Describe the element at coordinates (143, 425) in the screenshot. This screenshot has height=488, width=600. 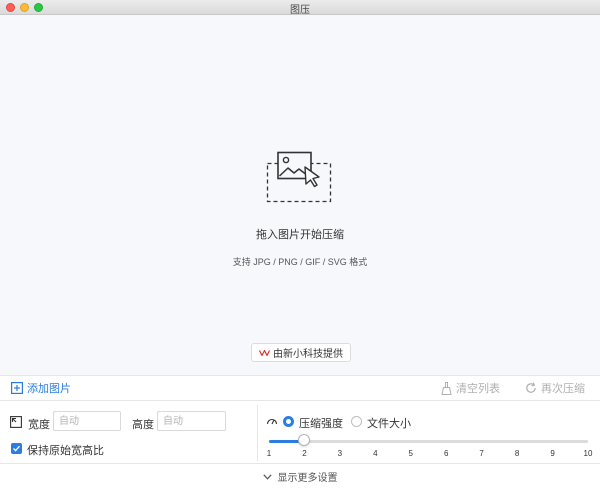
I see `height-label: 高度` at that location.